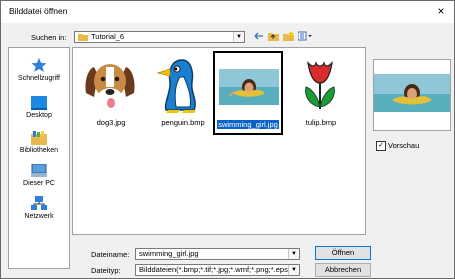 The image size is (455, 279). Describe the element at coordinates (441, 11) in the screenshot. I see `close-button: ×` at that location.